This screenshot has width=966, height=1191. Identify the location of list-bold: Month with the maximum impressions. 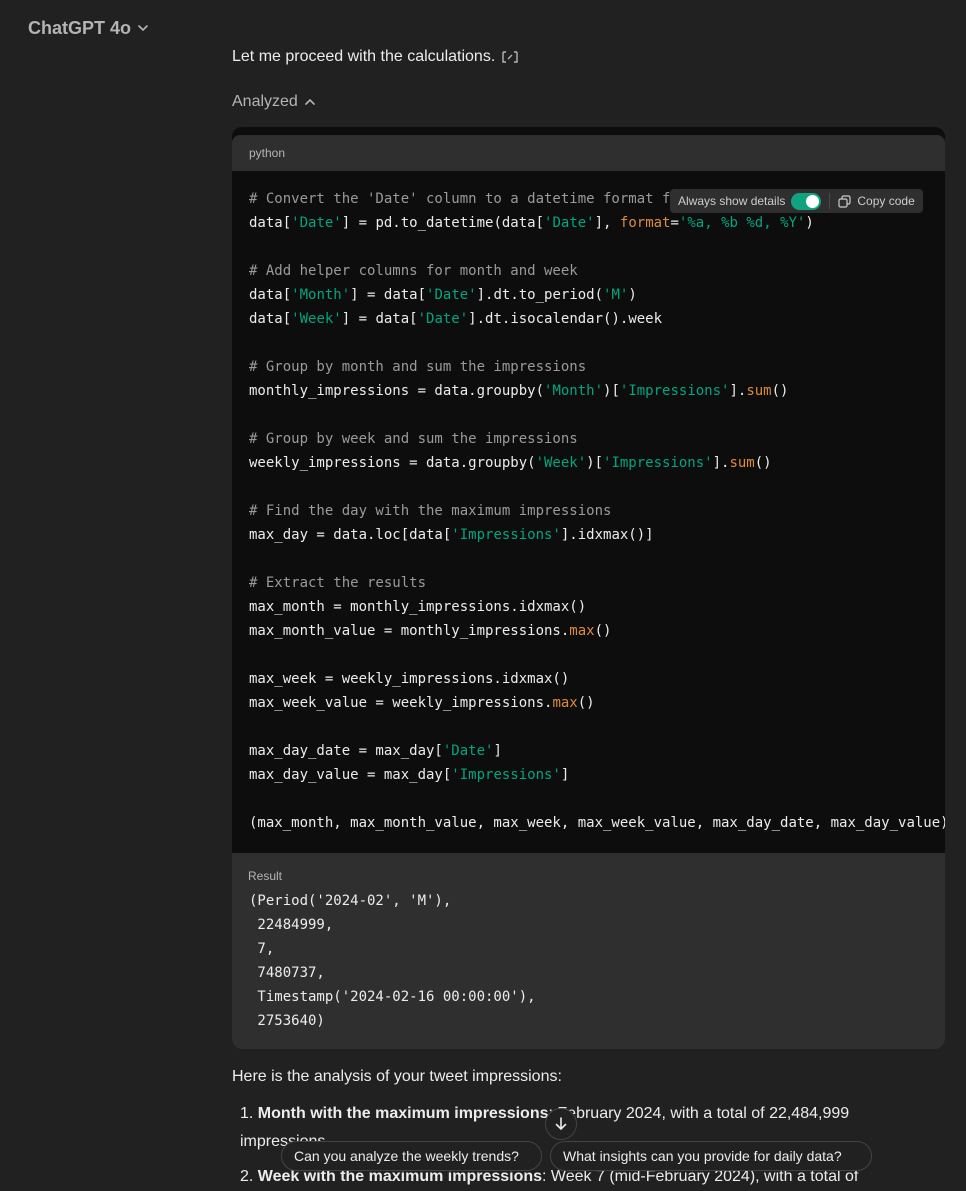
(403, 1113).